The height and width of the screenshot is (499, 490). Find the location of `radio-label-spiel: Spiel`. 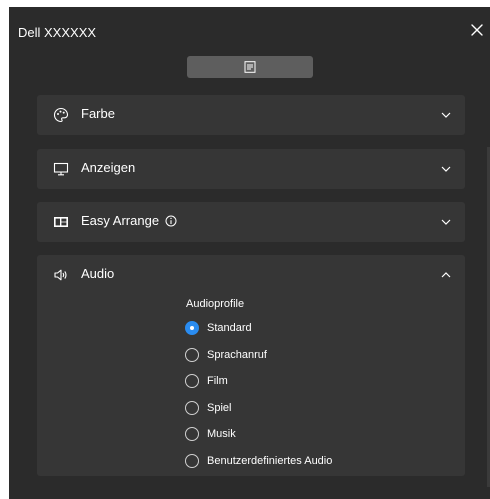

radio-label-spiel: Spiel is located at coordinates (219, 408).